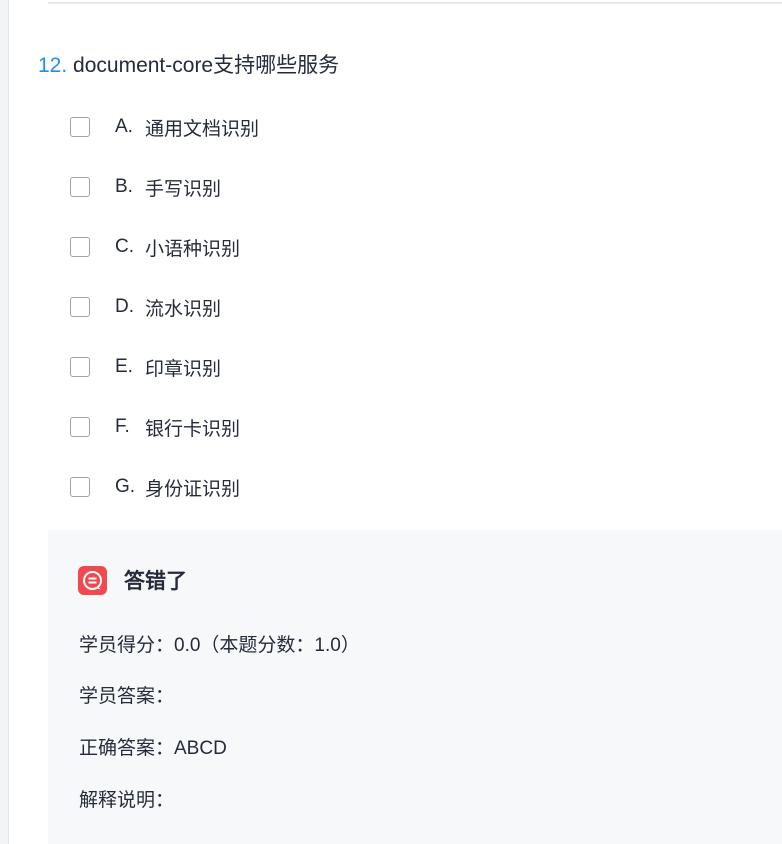 The height and width of the screenshot is (844, 782). I want to click on option-b: B. 手写识别, so click(145, 187).